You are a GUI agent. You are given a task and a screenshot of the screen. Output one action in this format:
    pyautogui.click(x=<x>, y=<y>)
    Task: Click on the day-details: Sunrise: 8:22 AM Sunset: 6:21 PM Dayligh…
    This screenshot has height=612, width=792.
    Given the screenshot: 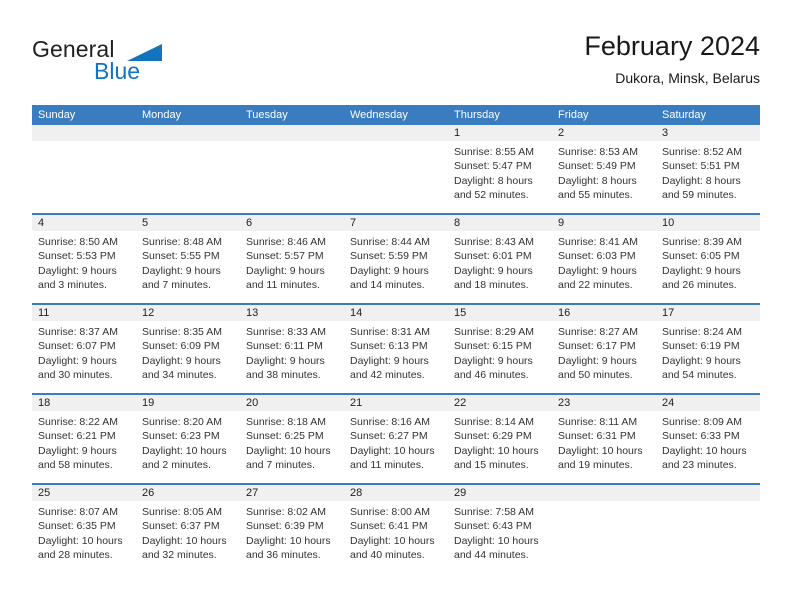 What is the action you would take?
    pyautogui.click(x=84, y=441)
    